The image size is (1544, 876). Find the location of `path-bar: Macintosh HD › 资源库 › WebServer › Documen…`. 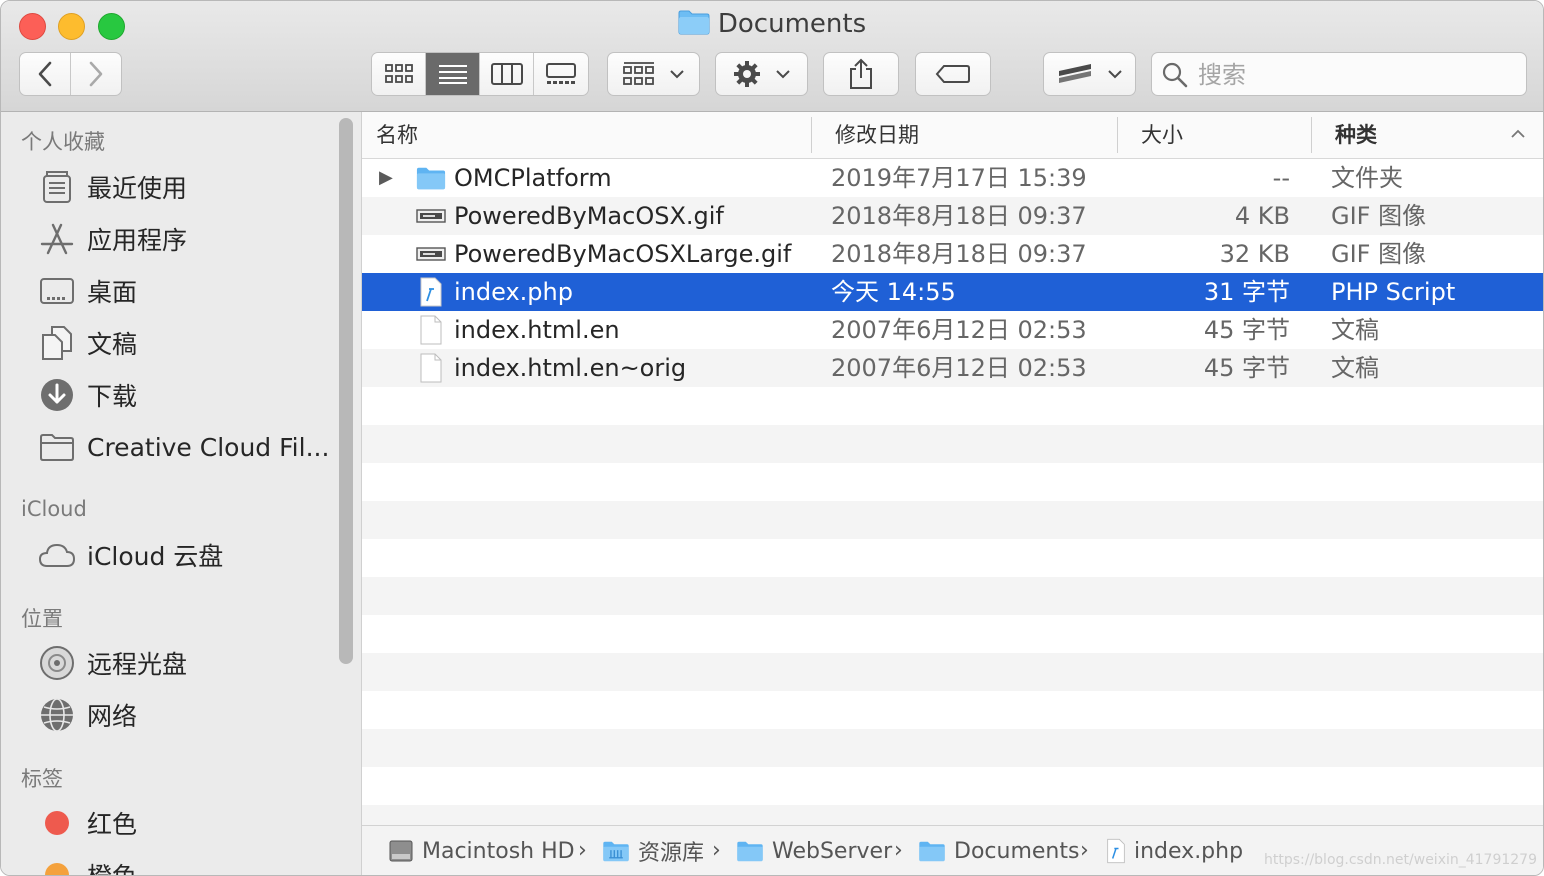

path-bar: Macintosh HD › 资源库 › WebServer › Documen… is located at coordinates (952, 850).